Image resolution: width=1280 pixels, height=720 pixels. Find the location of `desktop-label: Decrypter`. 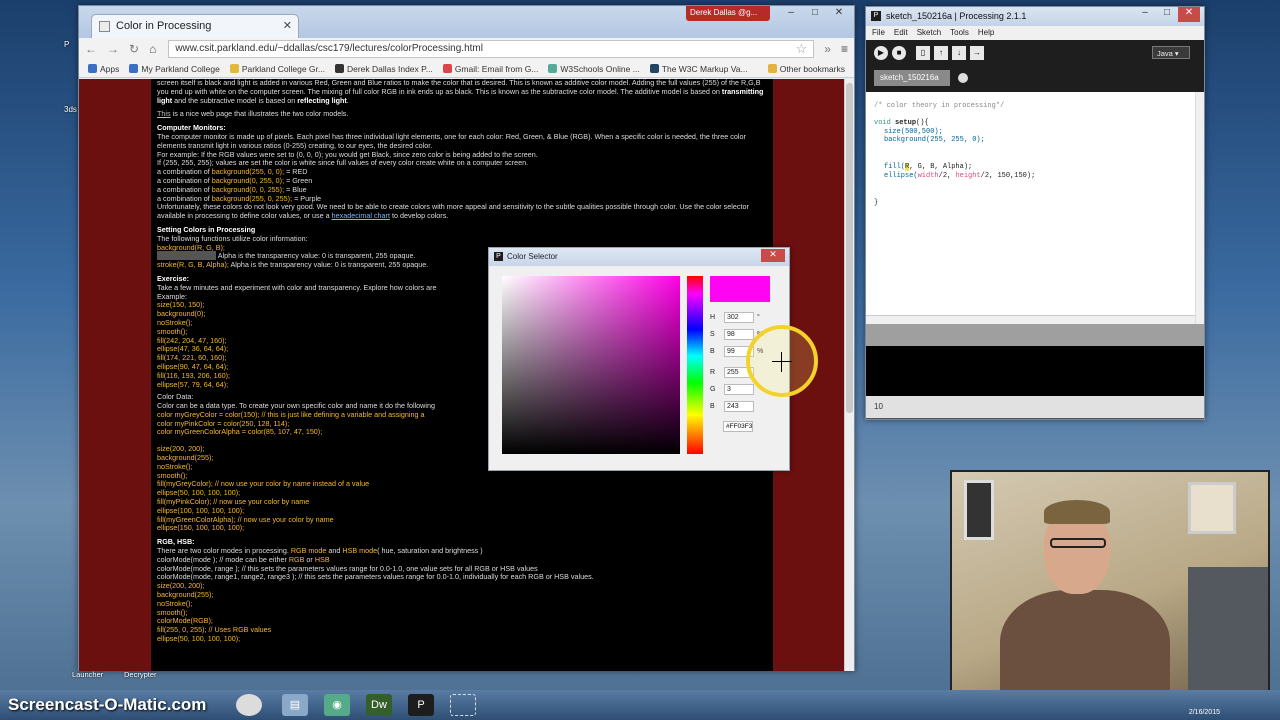

desktop-label: Decrypter is located at coordinates (140, 674).